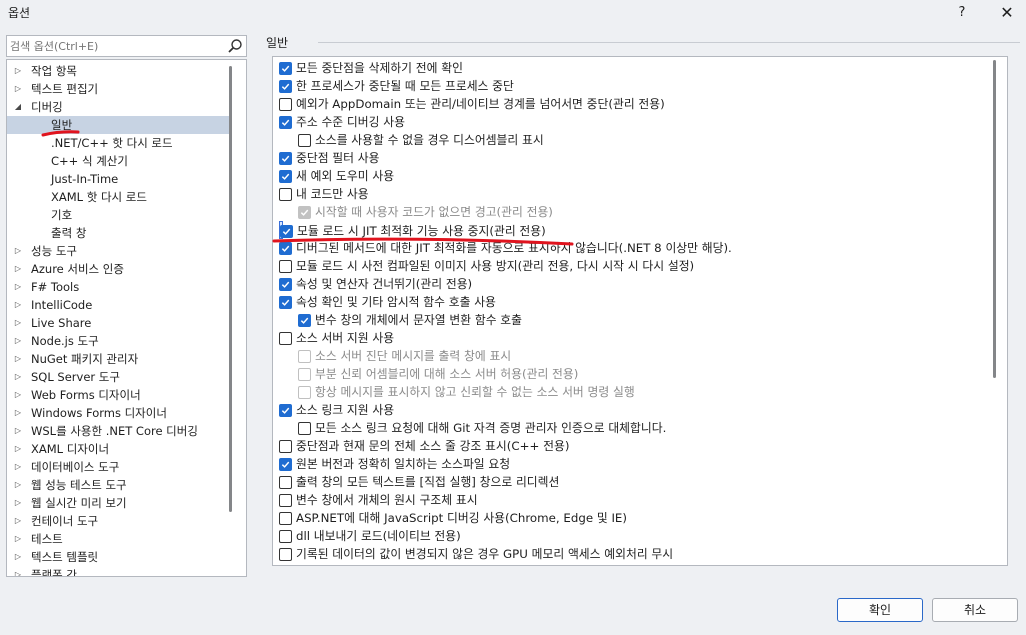  Describe the element at coordinates (119, 377) in the screenshot. I see `tree-item: ▷ SQL Server 도구` at that location.